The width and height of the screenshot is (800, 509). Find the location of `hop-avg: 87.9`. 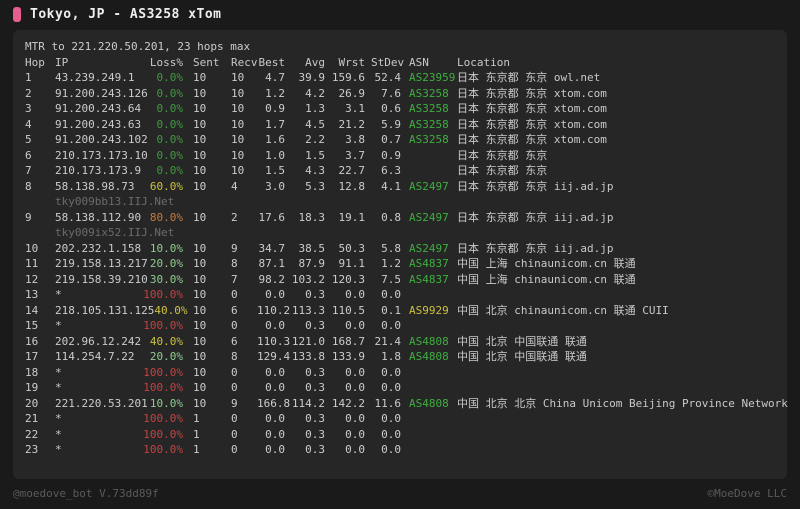

hop-avg: 87.9 is located at coordinates (312, 263).